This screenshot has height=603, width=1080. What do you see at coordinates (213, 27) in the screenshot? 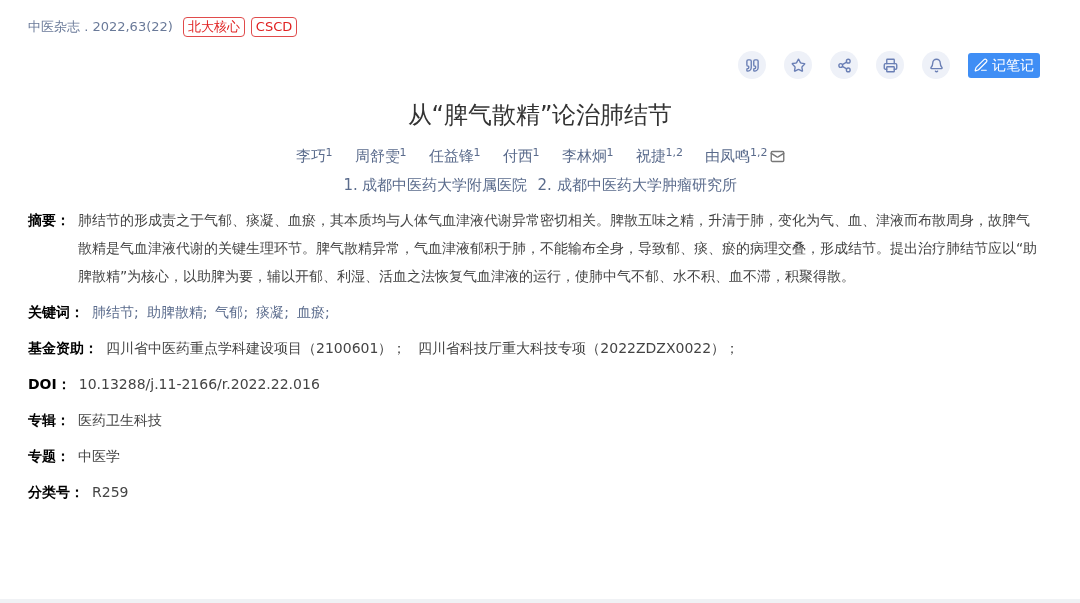
I see `index-tag: 北大核心` at bounding box center [213, 27].